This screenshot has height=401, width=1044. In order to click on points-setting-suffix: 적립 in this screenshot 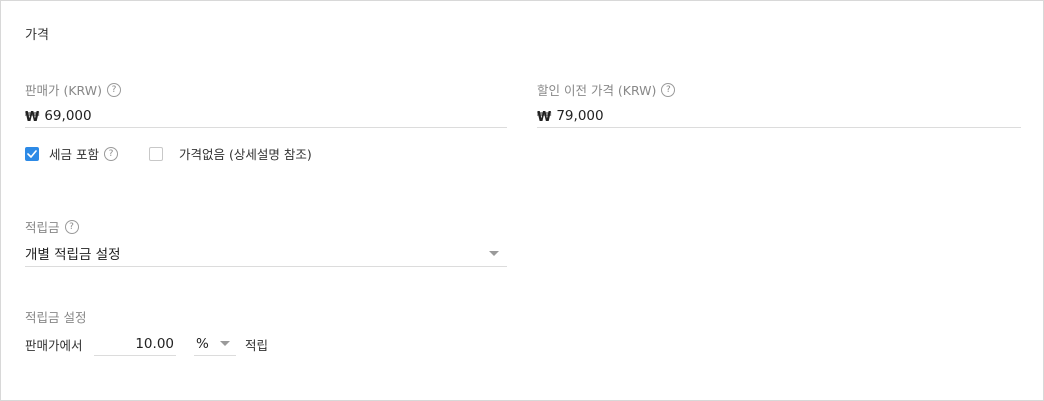, I will do `click(257, 345)`.